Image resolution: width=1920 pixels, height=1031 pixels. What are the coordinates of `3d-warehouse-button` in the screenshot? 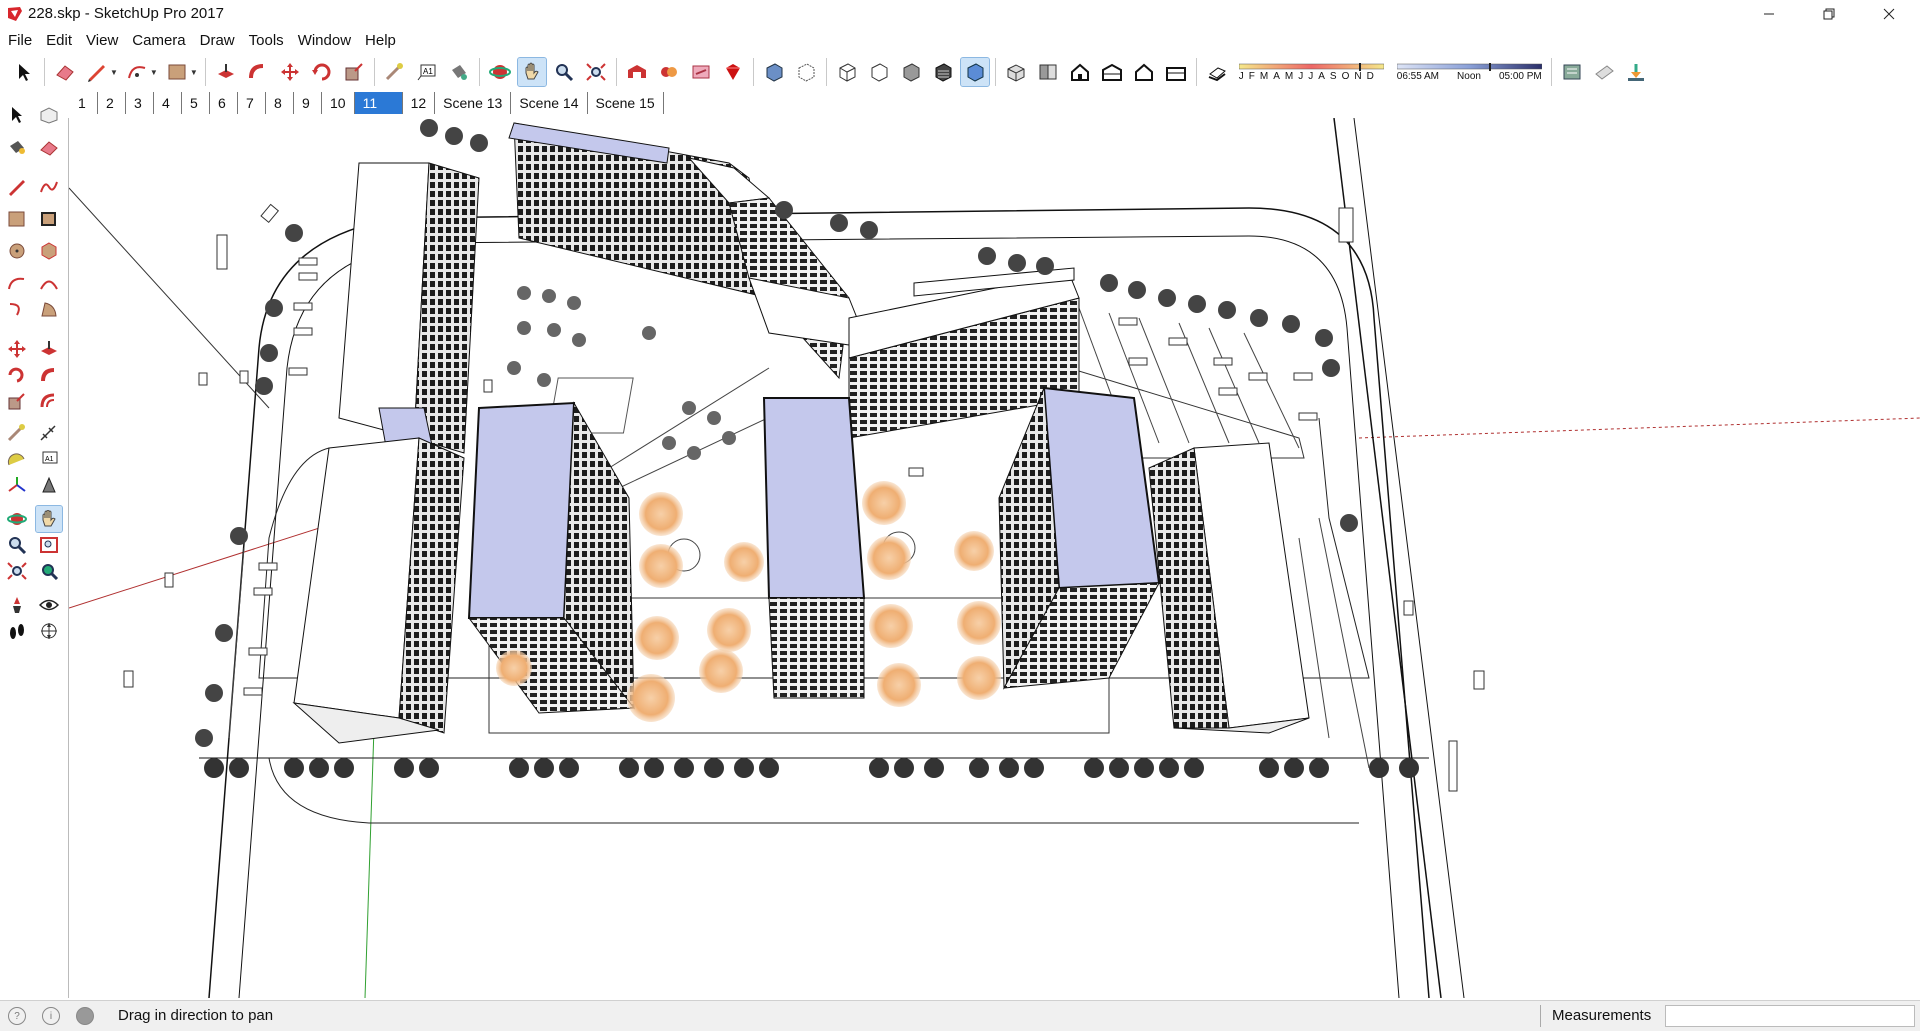 It's located at (637, 72).